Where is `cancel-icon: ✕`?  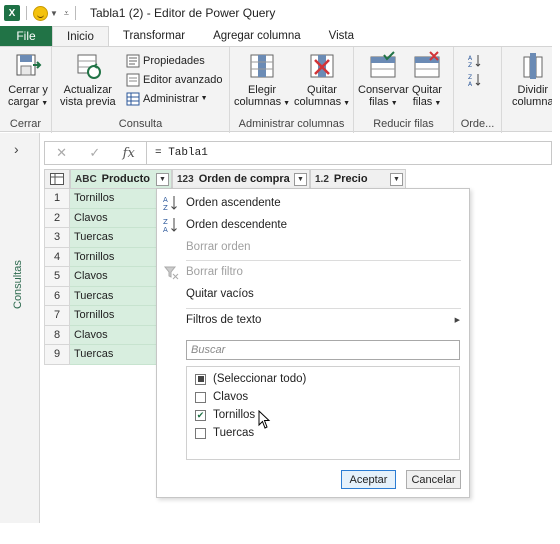 cancel-icon: ✕ is located at coordinates (61, 153).